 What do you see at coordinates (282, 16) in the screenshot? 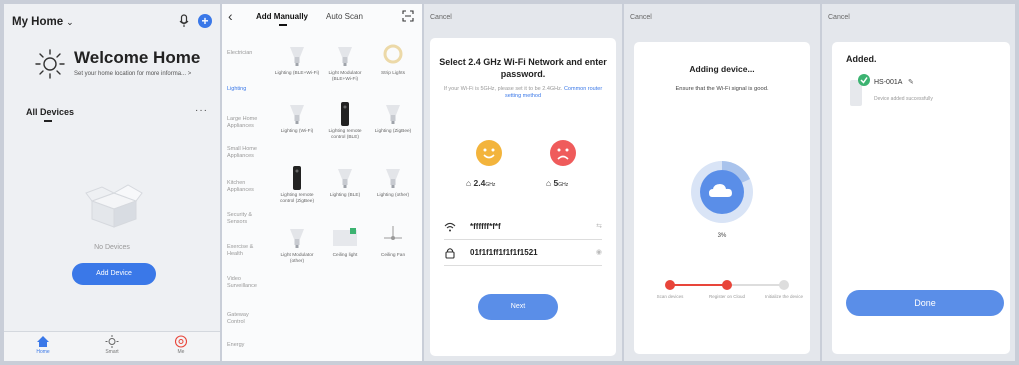
I see `tab-add-manually: Add Manually` at bounding box center [282, 16].